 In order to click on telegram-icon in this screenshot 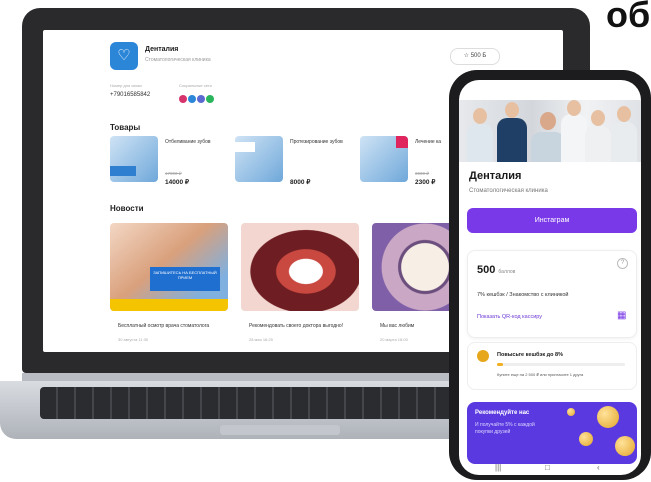, I will do `click(201, 99)`.